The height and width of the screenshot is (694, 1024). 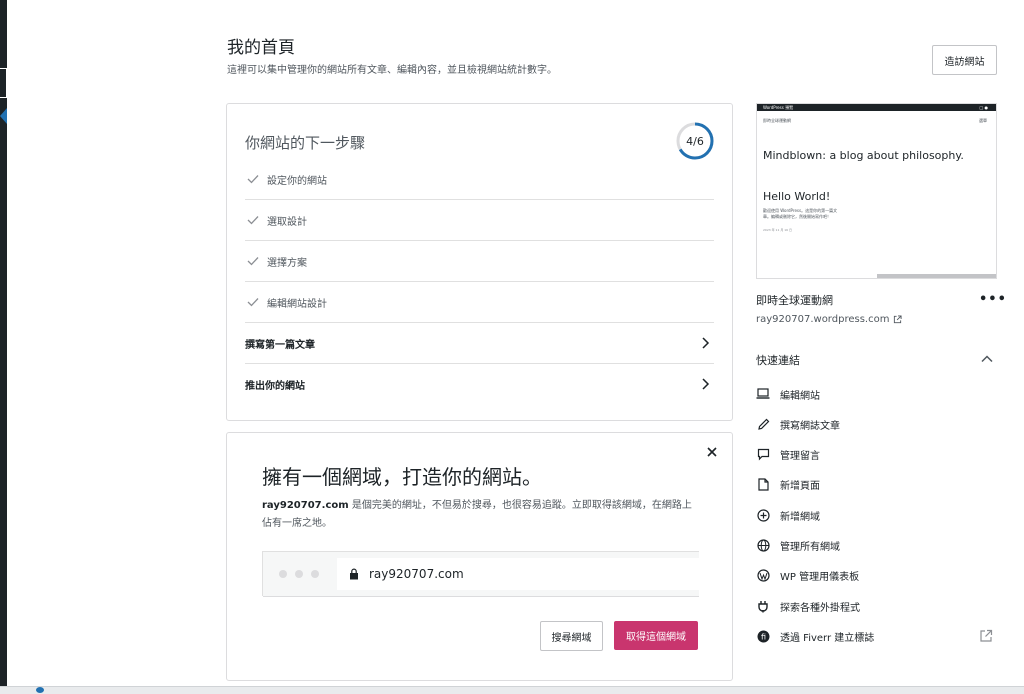 What do you see at coordinates (810, 547) in the screenshot?
I see `quick-link-label: 管理所有網域` at bounding box center [810, 547].